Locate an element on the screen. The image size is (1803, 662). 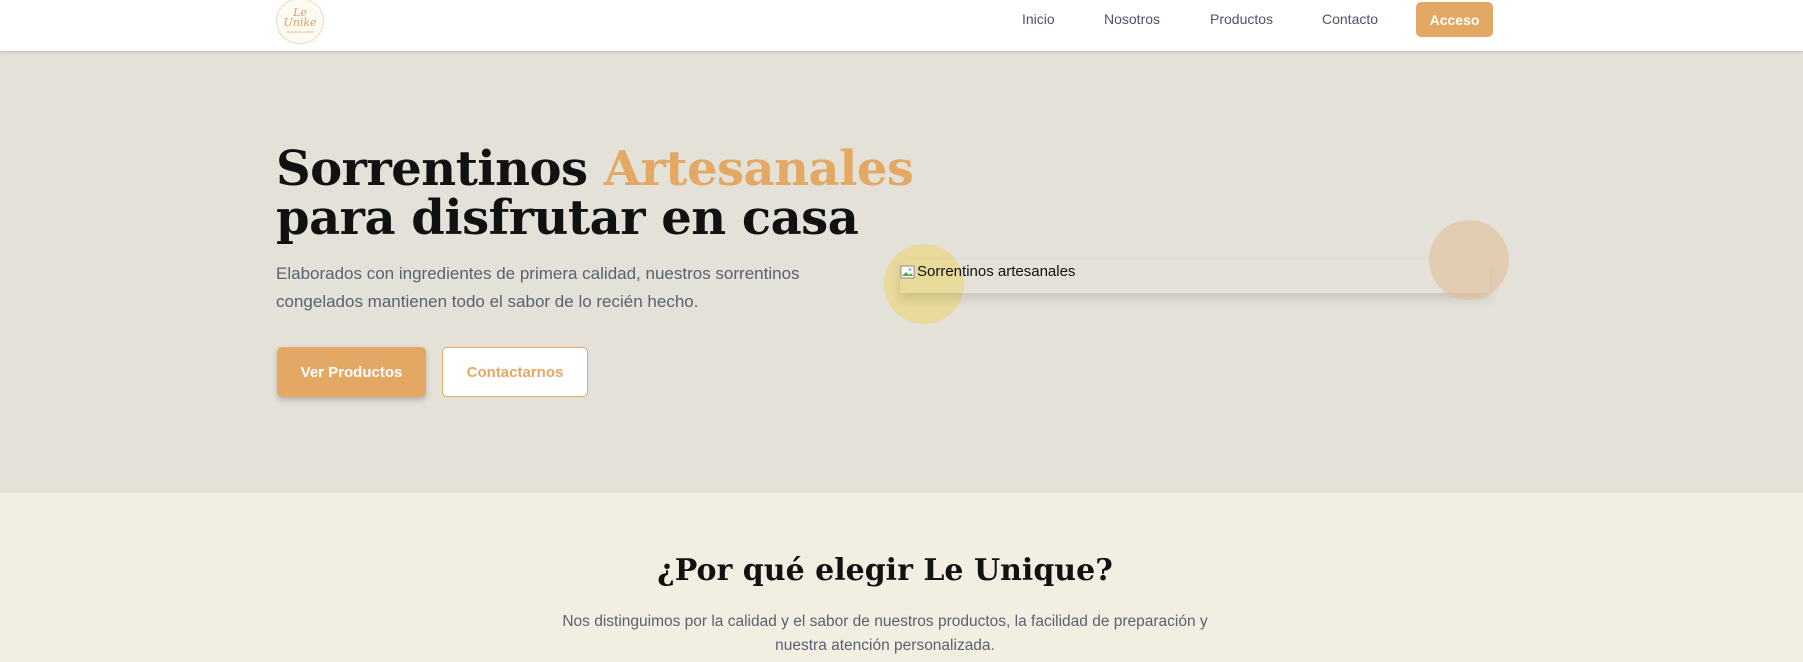
broken-image-icon is located at coordinates (907, 271).